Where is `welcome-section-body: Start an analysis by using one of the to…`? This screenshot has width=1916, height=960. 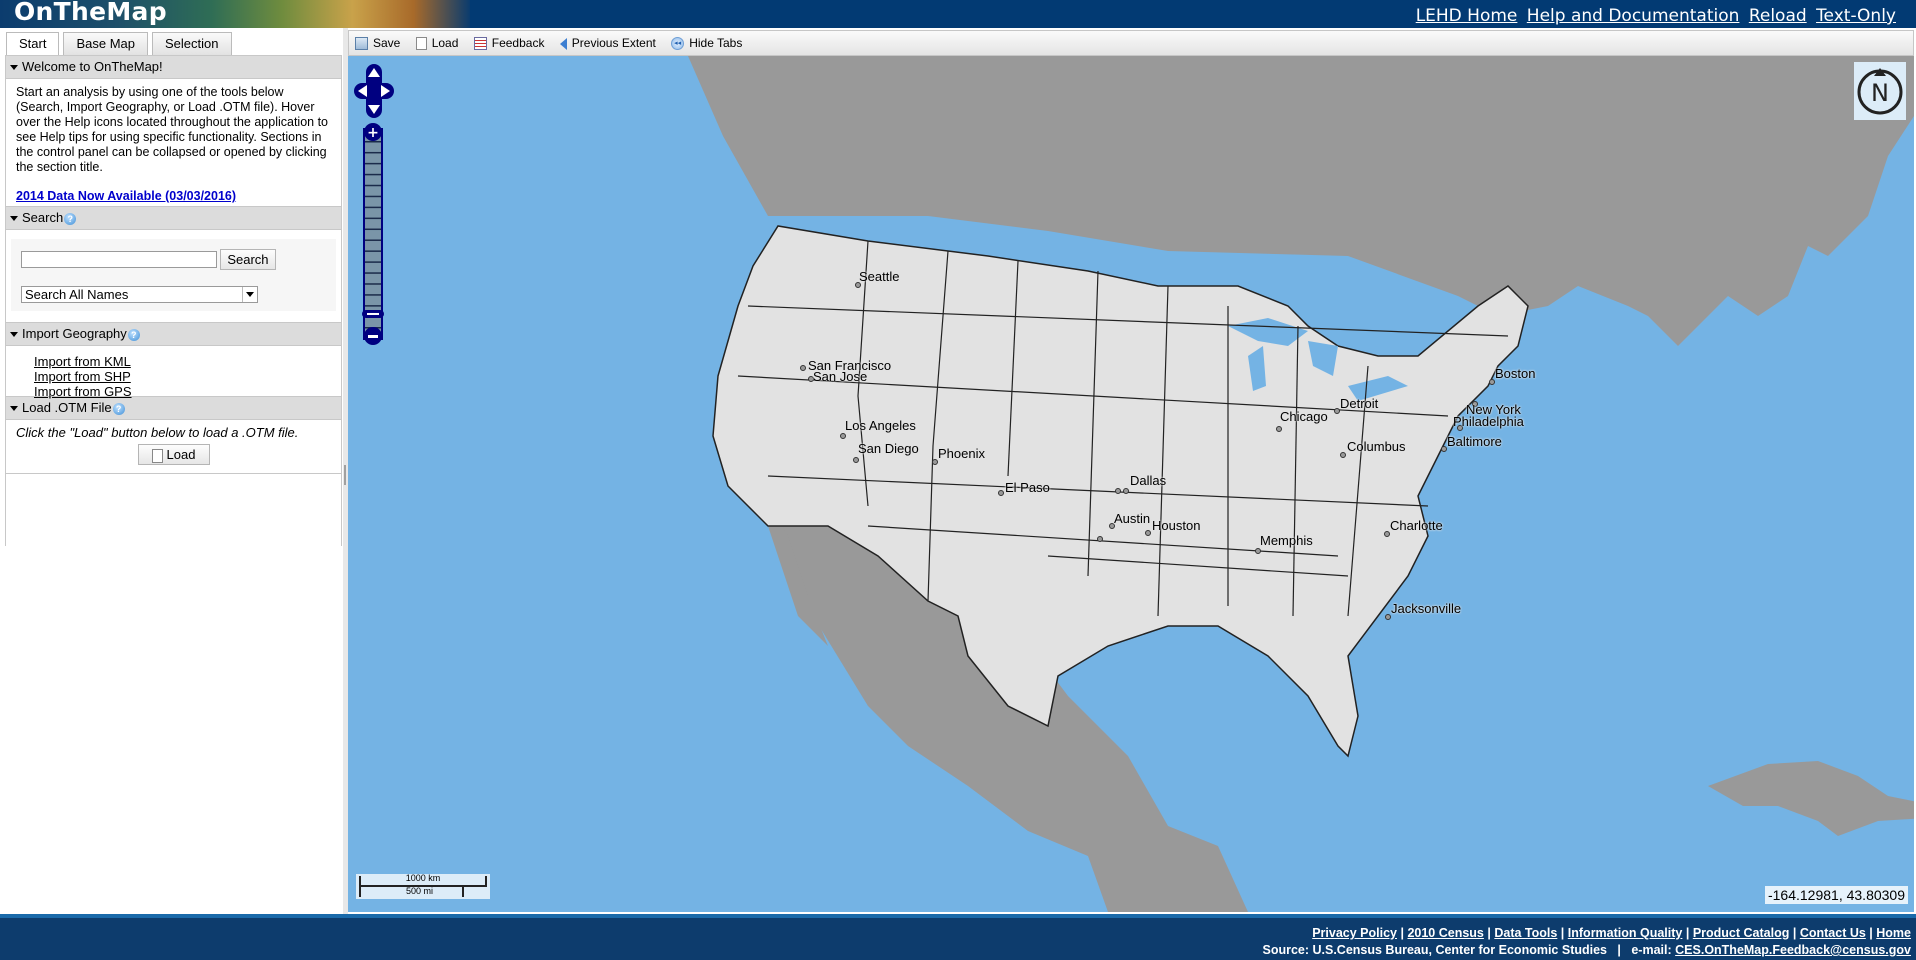 welcome-section-body: Start an analysis by using one of the to… is located at coordinates (173, 142).